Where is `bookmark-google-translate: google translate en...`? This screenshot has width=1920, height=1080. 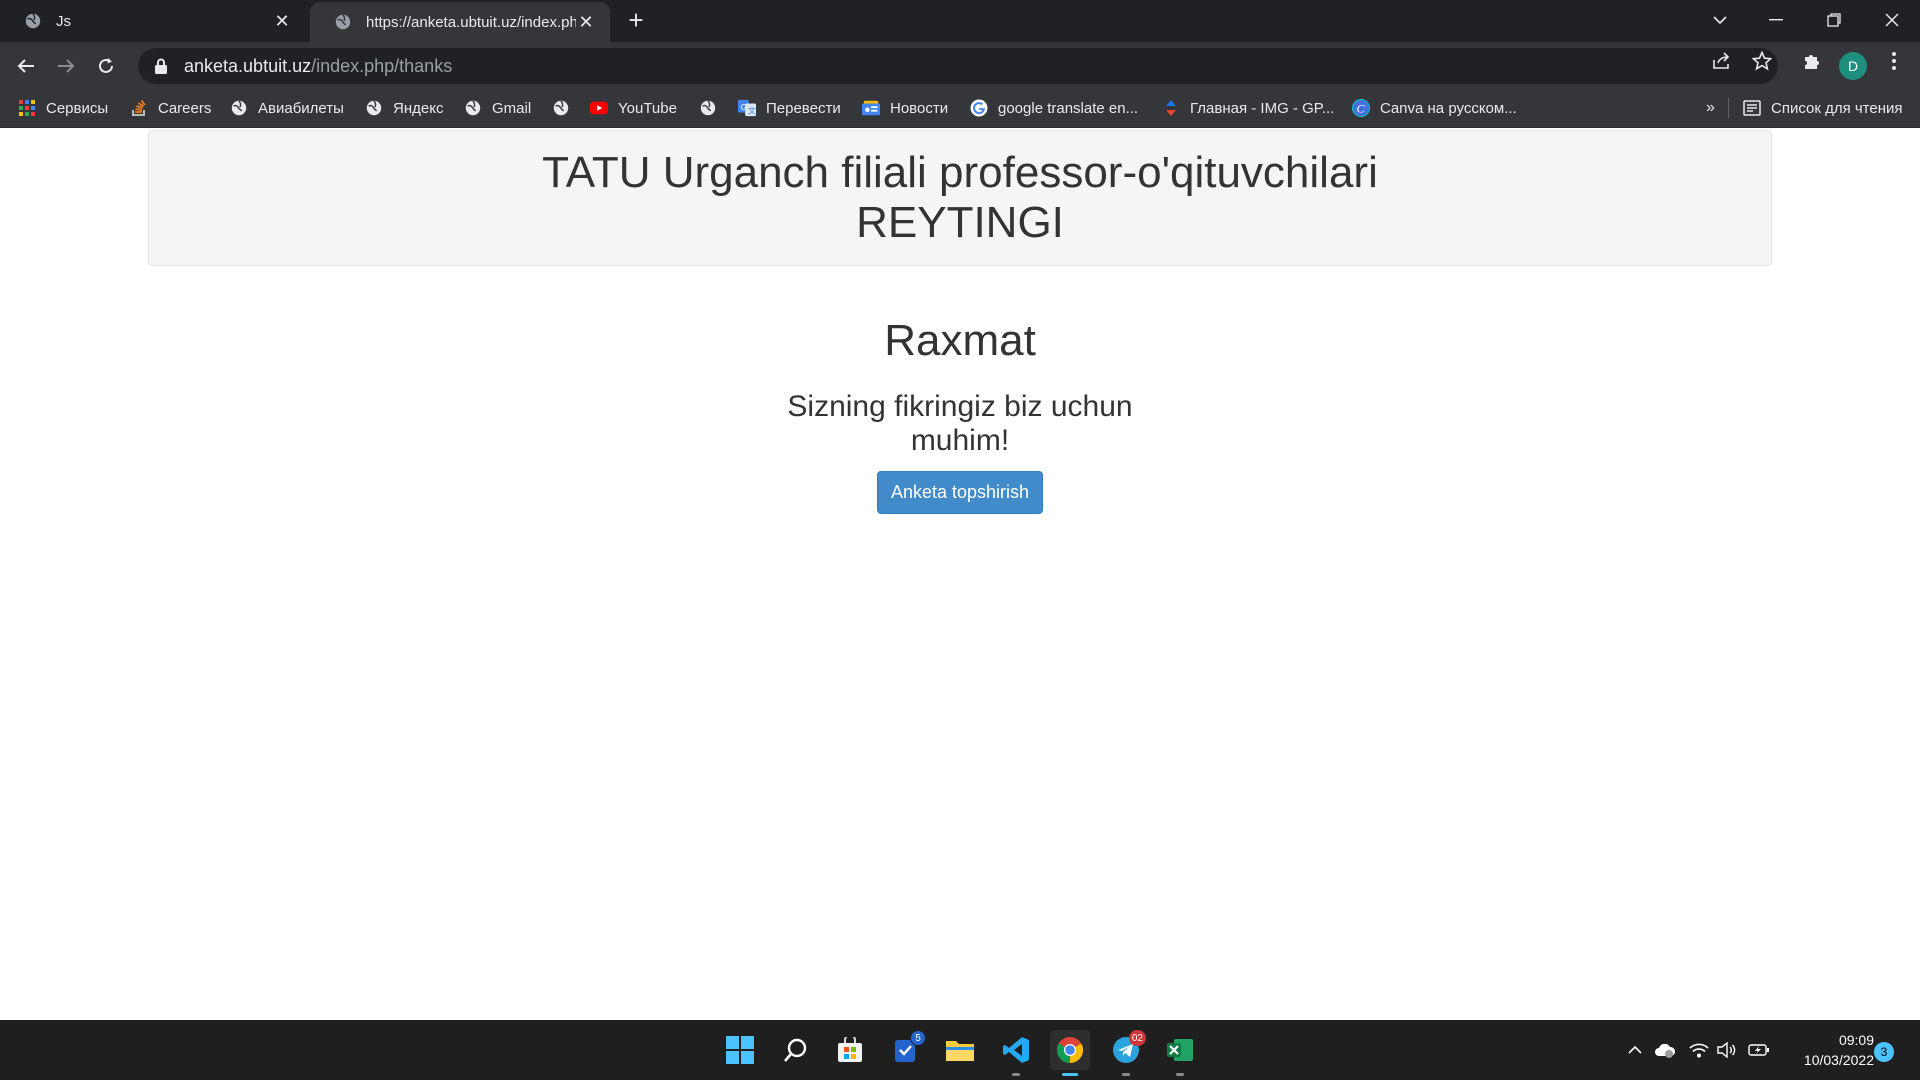 bookmark-google-translate: google translate en... is located at coordinates (1054, 108).